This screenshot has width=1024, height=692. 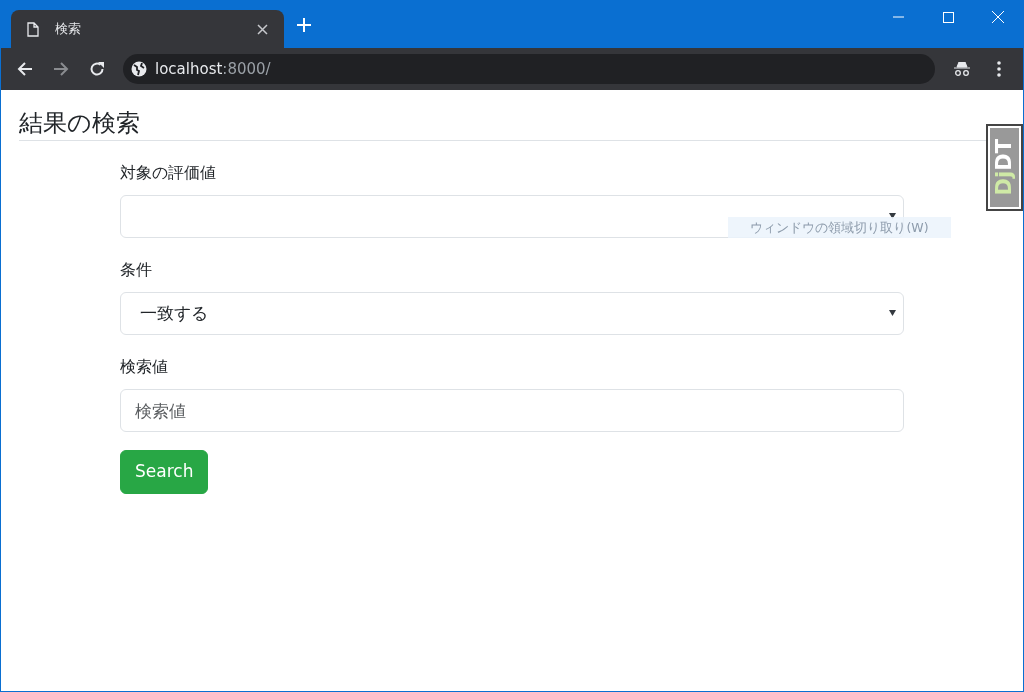 What do you see at coordinates (139, 69) in the screenshot?
I see `globe-icon` at bounding box center [139, 69].